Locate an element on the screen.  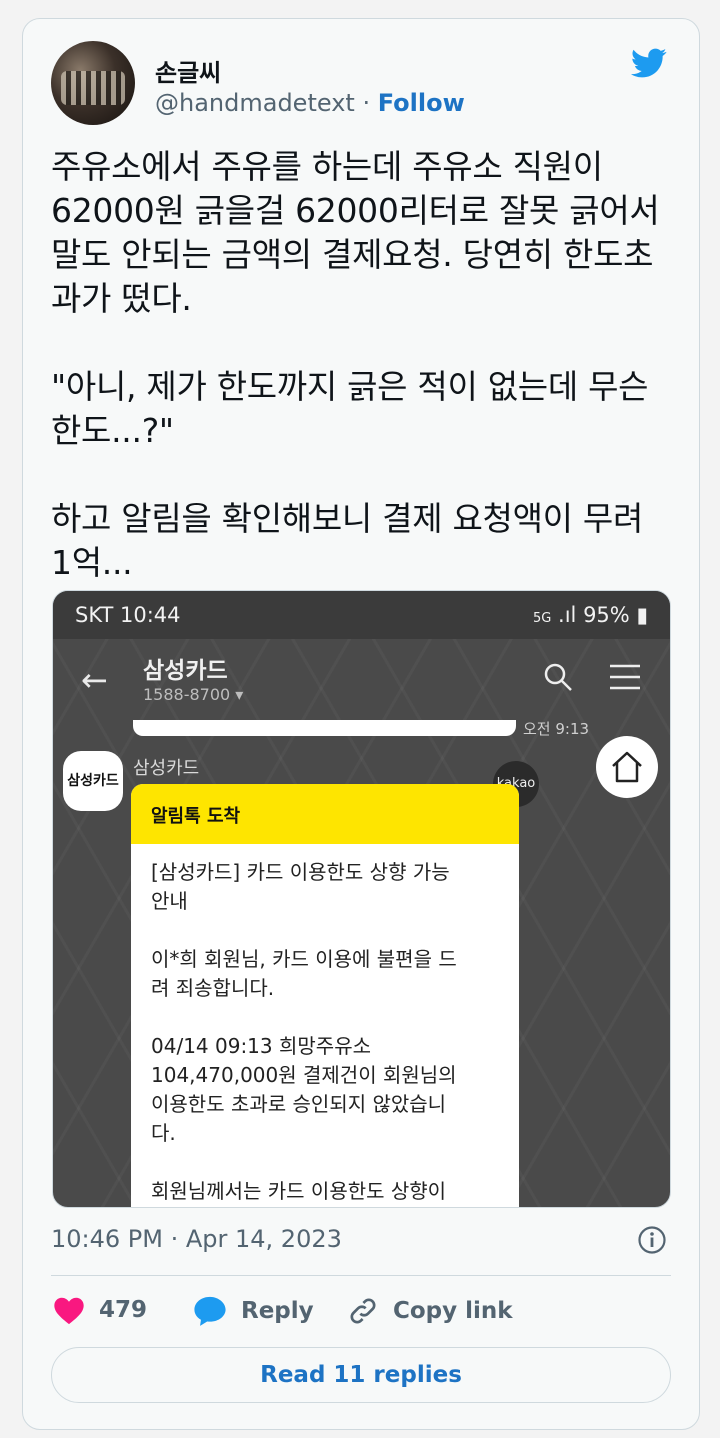
author-name: 손글씨 is located at coordinates (188, 70).